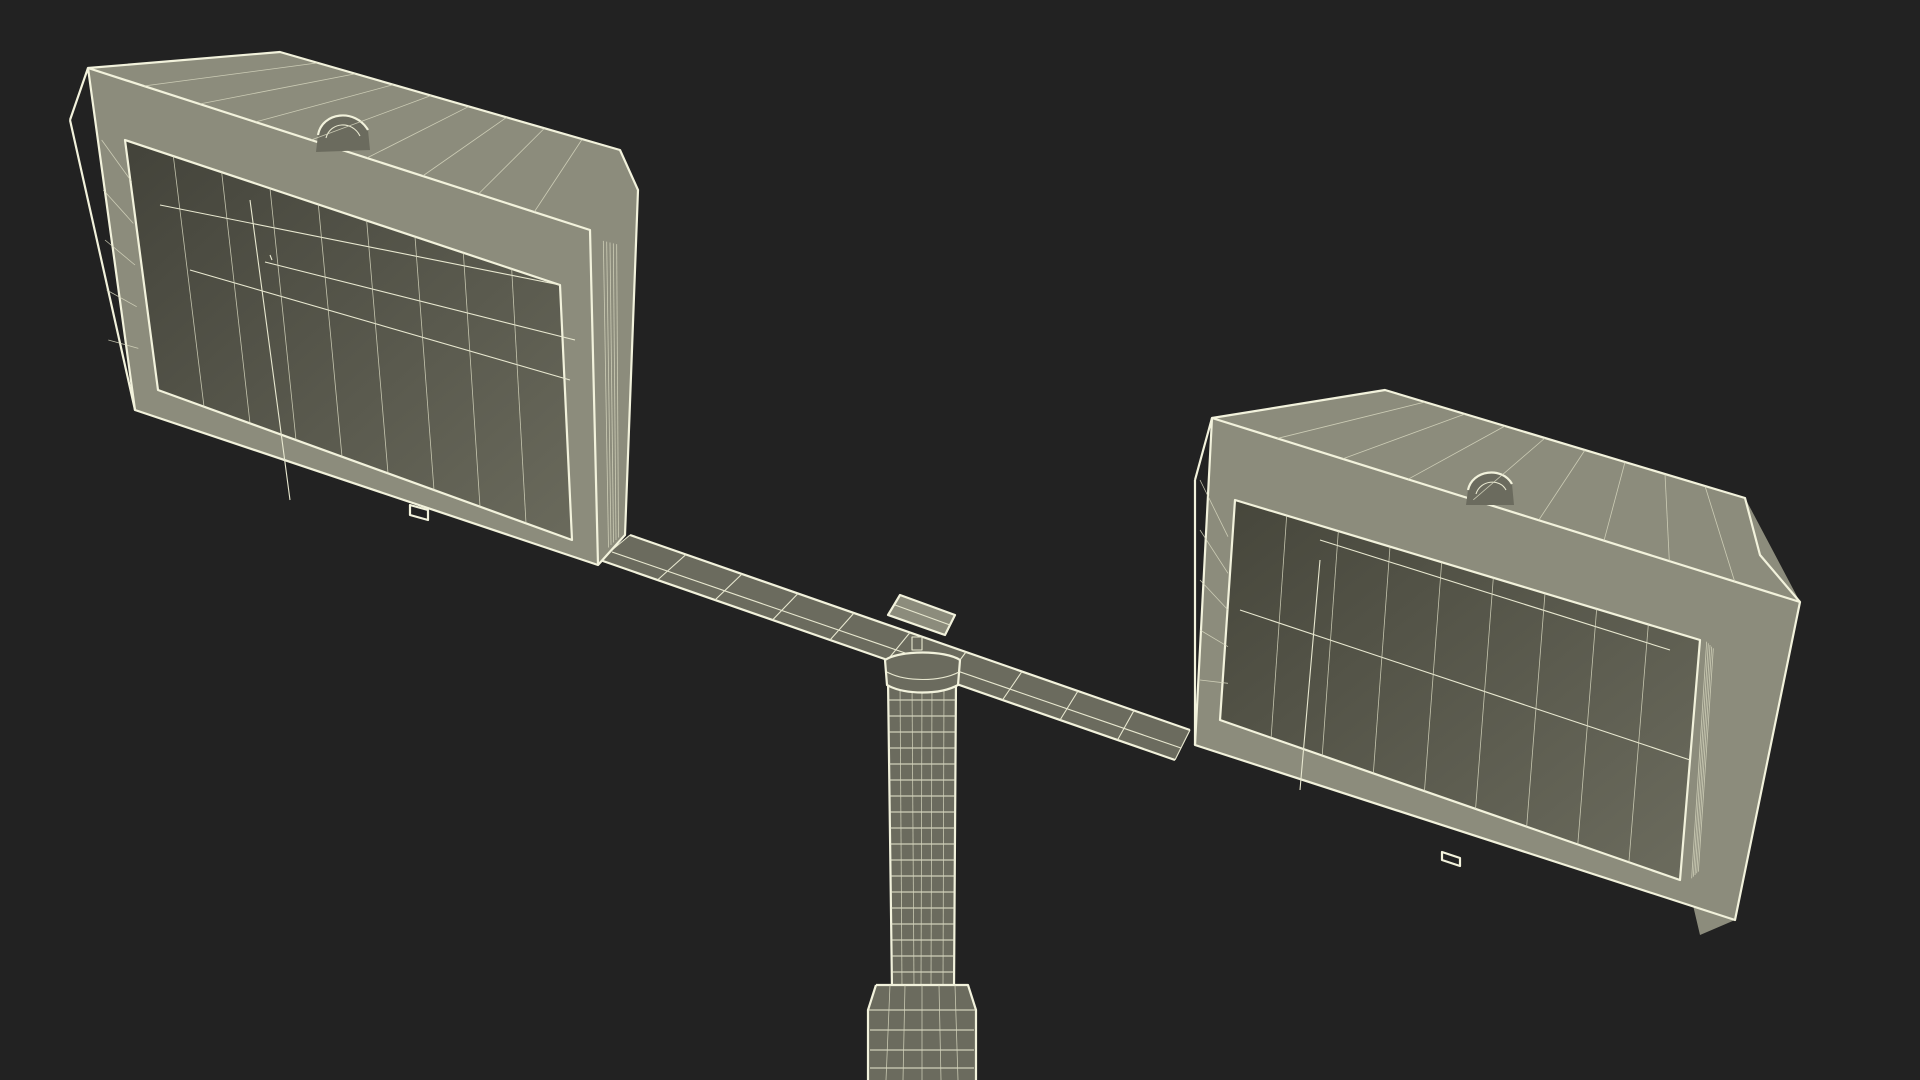 The width and height of the screenshot is (1920, 1080). Describe the element at coordinates (922, 835) in the screenshot. I see `vertical-pole` at that location.